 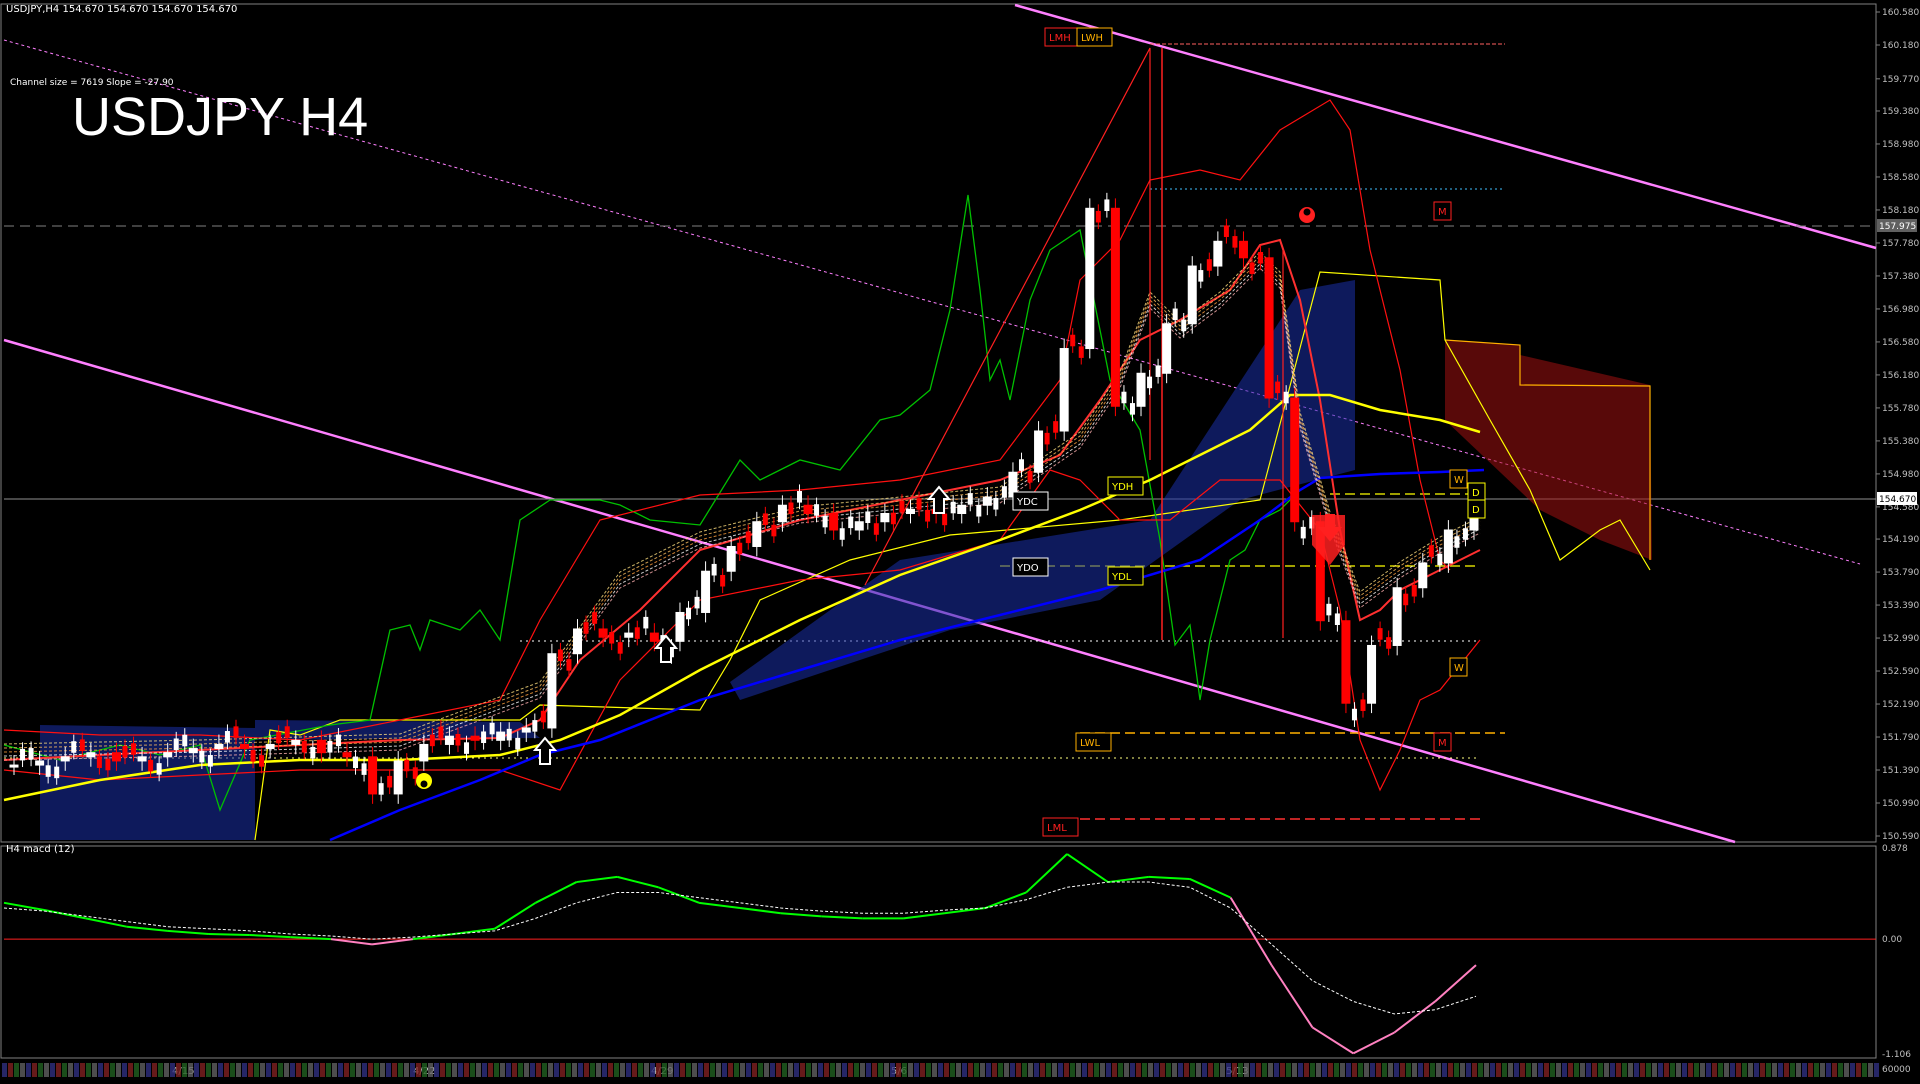 I want to click on price-tick-label: 157.780, so click(x=1900, y=244).